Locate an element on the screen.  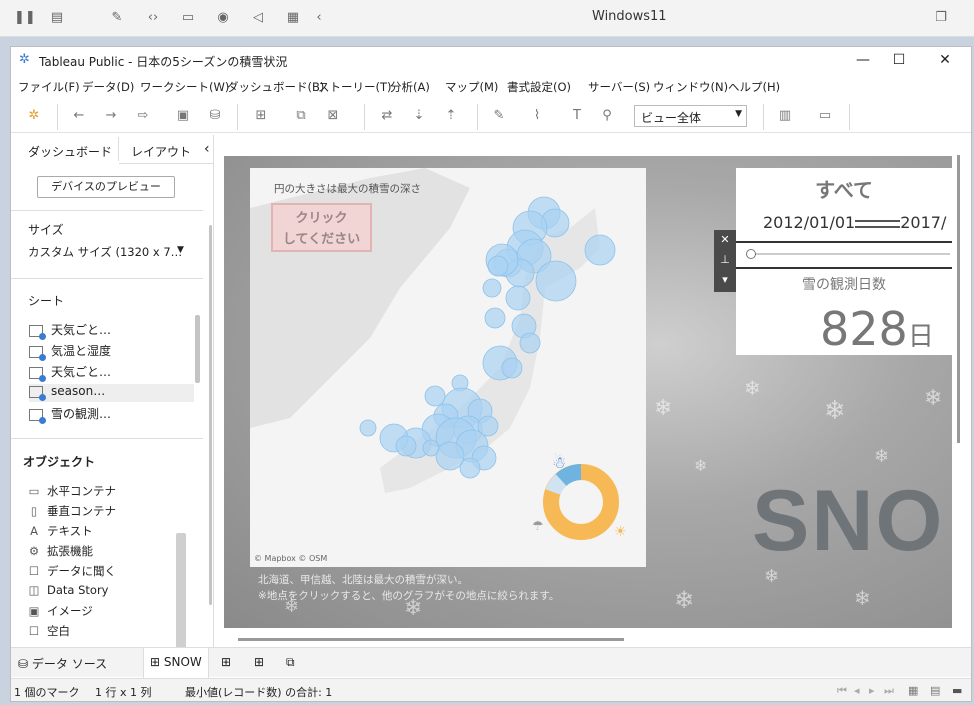
tab-view-icon: ▬ is located at coordinates (957, 690).